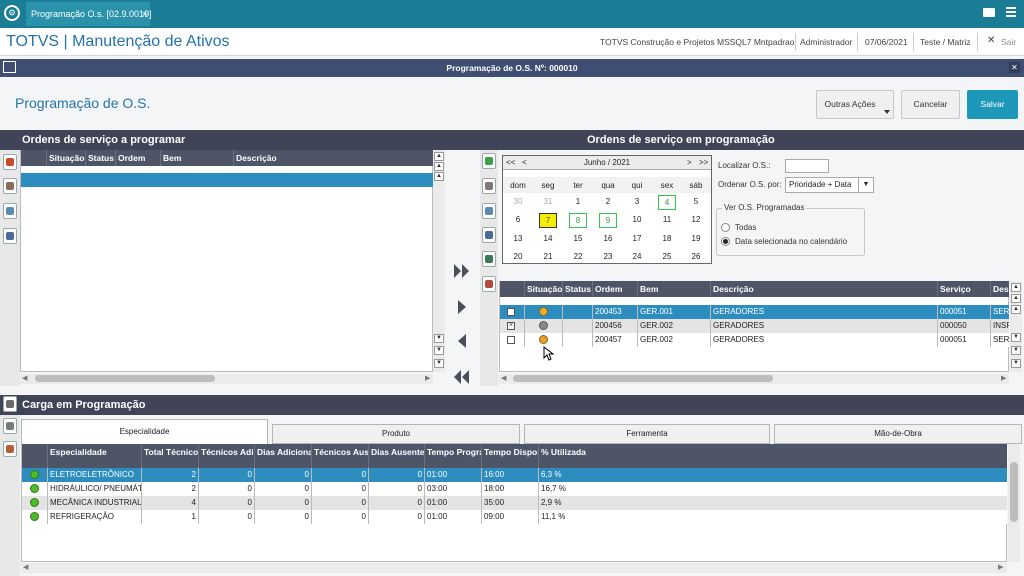 The width and height of the screenshot is (1024, 576). Describe the element at coordinates (637, 257) in the screenshot. I see `calendar-day: 24` at that location.